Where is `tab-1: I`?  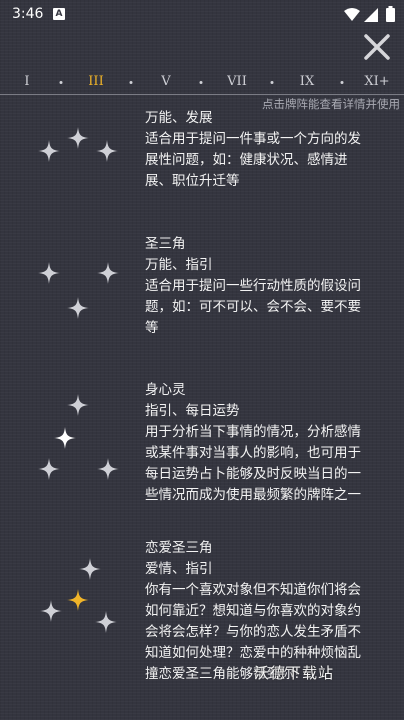 tab-1: I is located at coordinates (26, 81).